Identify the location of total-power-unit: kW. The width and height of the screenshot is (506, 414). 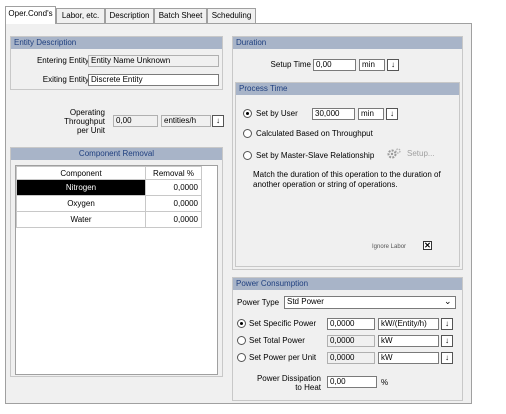
(408, 341).